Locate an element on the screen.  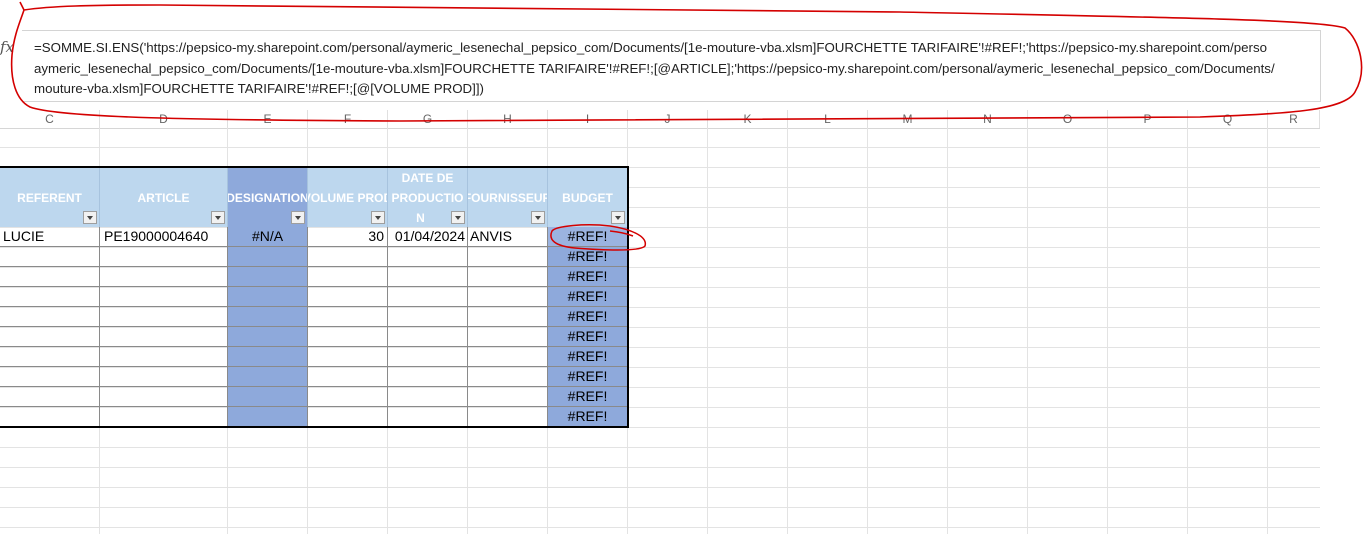
column-header-p: P is located at coordinates (1148, 119).